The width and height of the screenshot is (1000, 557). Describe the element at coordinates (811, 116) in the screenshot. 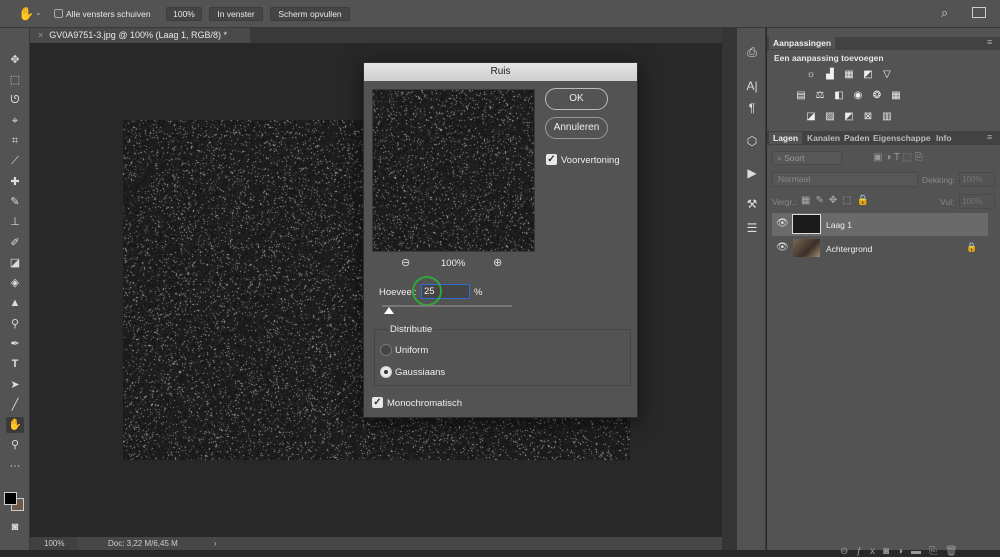

I see `invert-icon: ◪` at that location.